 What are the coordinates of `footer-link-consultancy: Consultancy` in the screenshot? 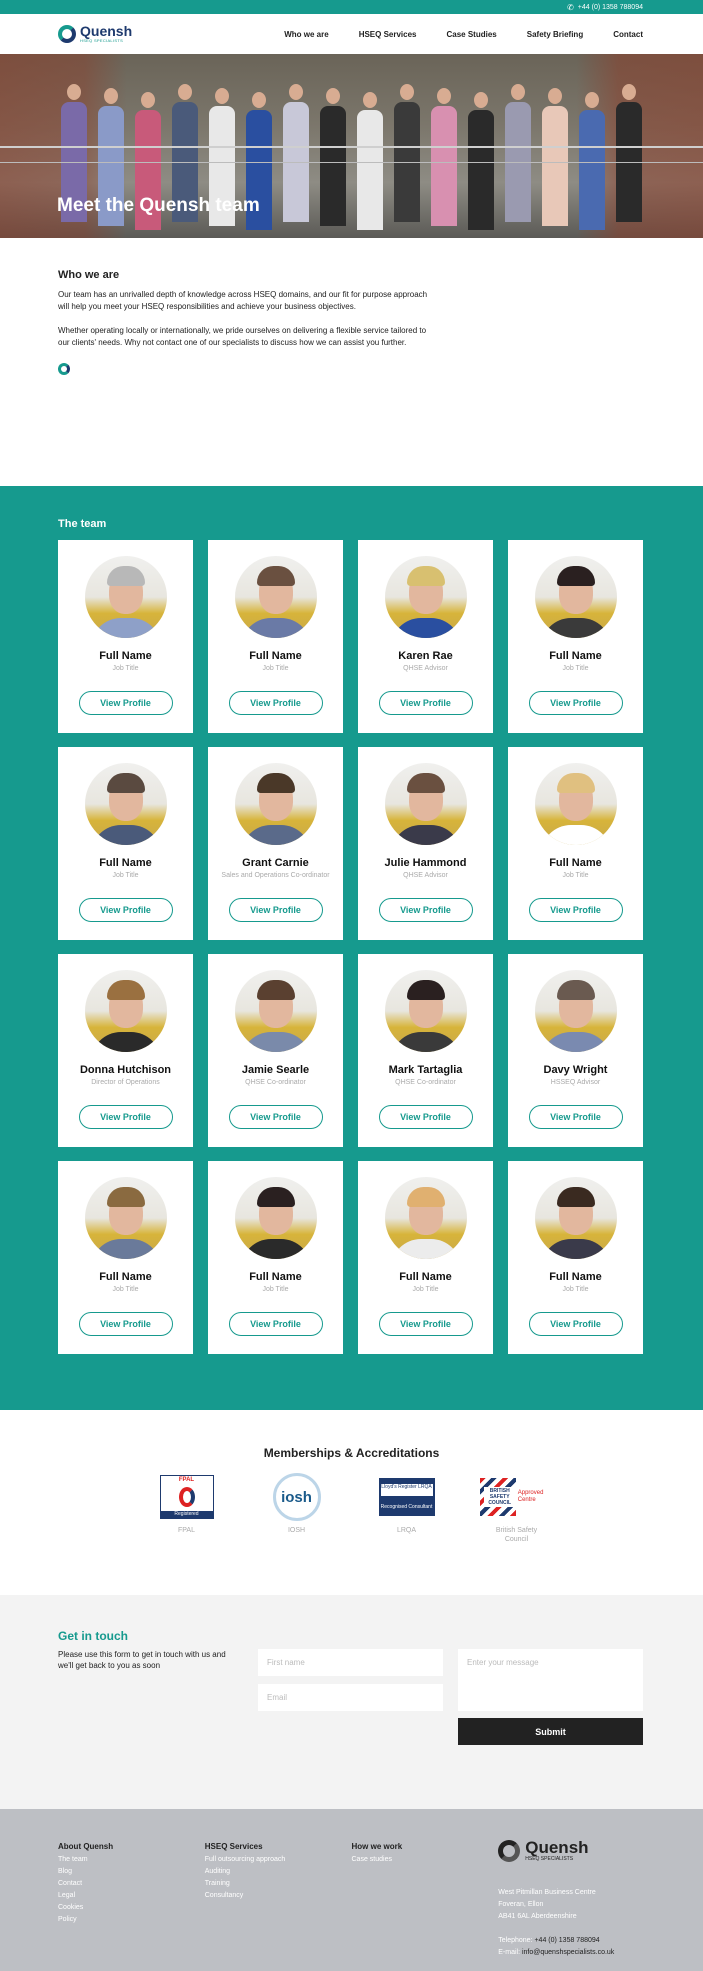 It's located at (278, 1896).